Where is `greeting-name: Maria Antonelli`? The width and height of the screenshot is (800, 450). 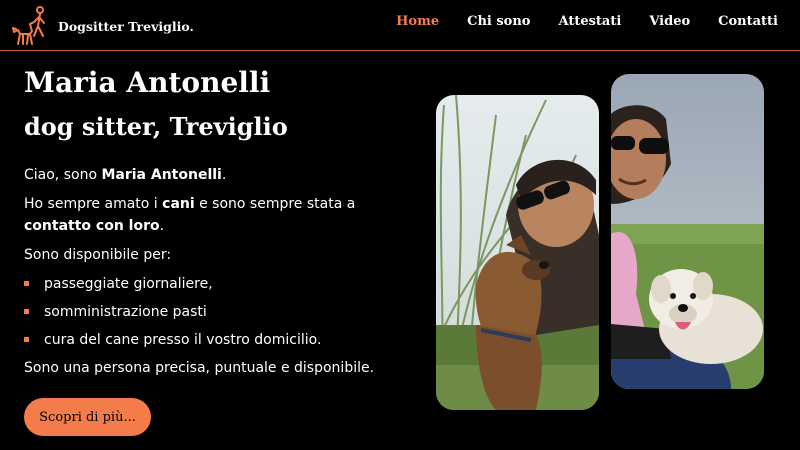
greeting-name: Maria Antonelli is located at coordinates (161, 175).